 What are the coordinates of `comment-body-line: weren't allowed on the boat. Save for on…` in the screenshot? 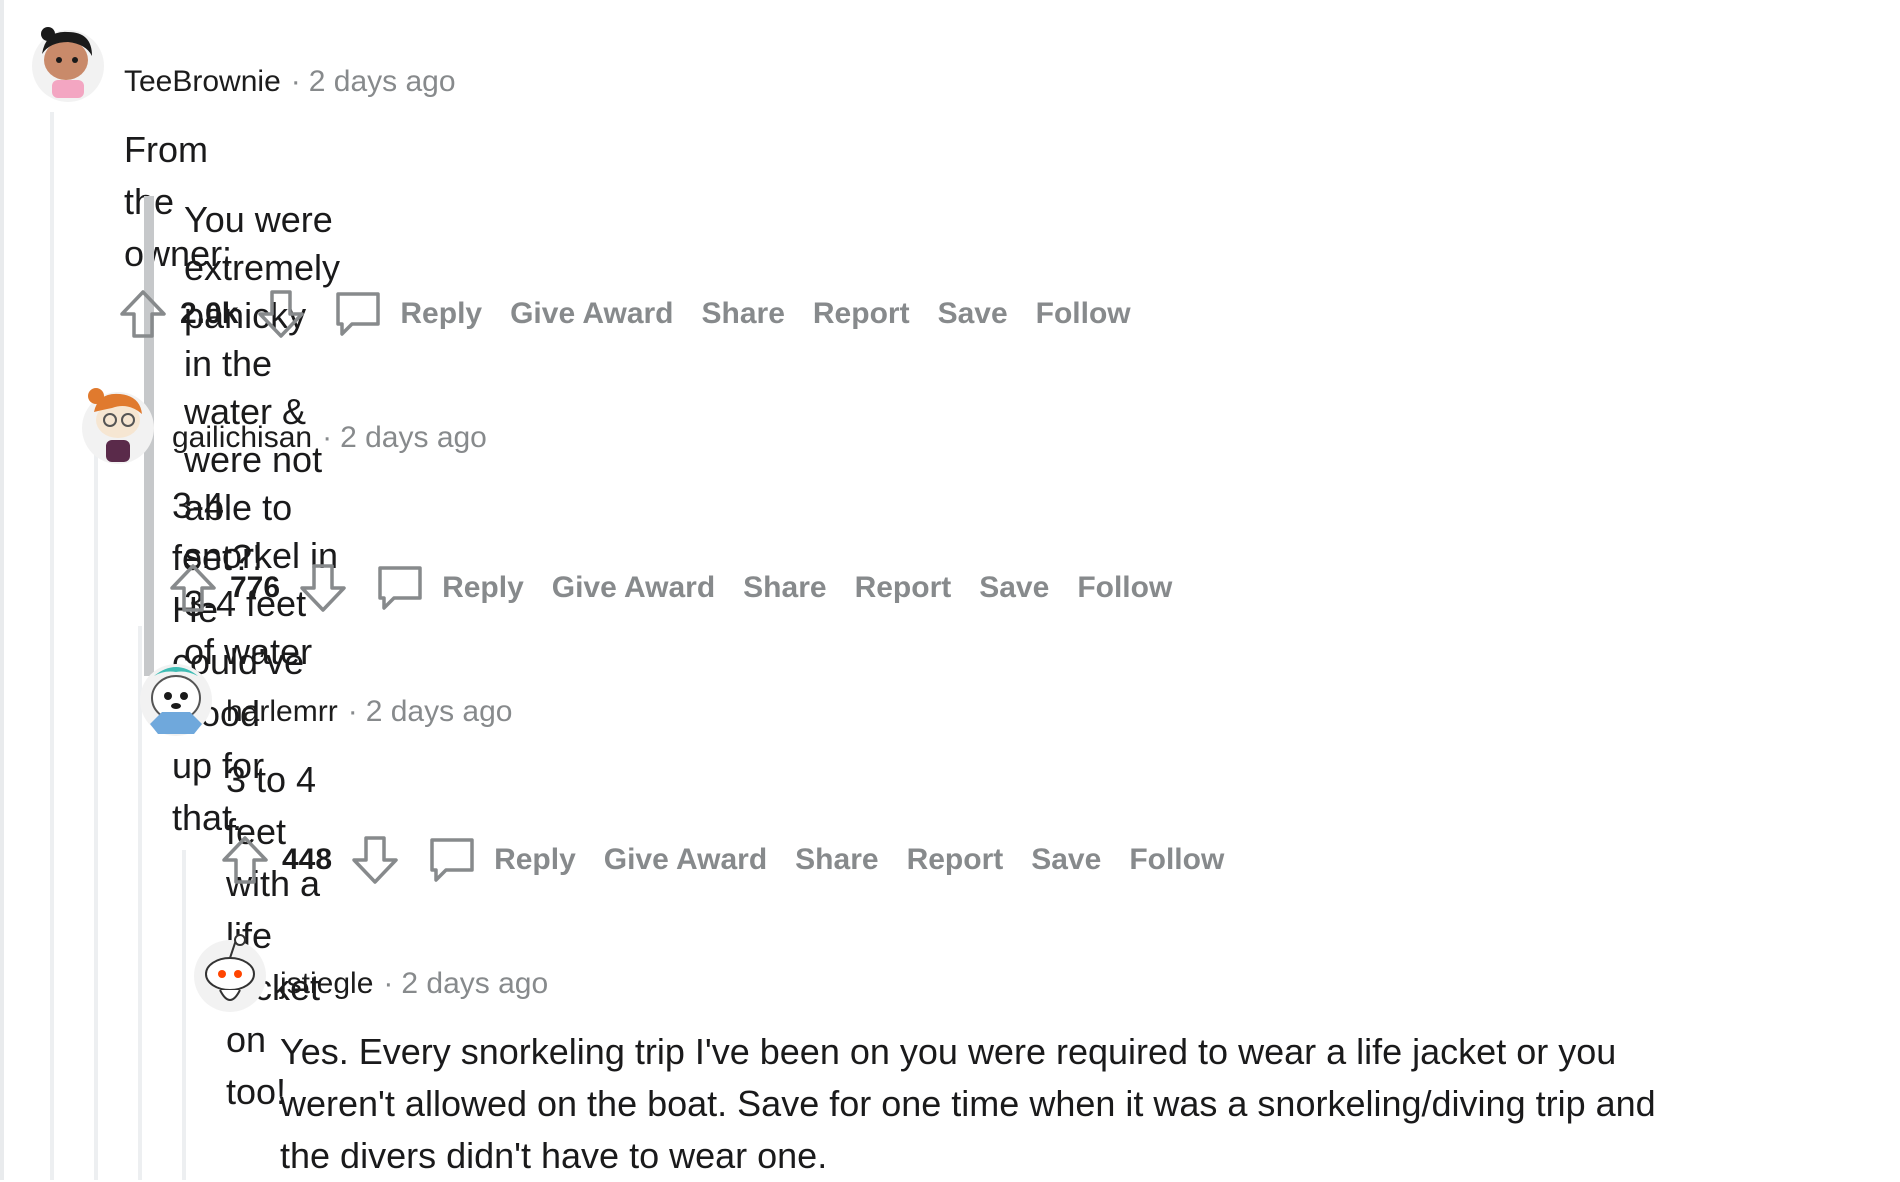 It's located at (968, 1103).